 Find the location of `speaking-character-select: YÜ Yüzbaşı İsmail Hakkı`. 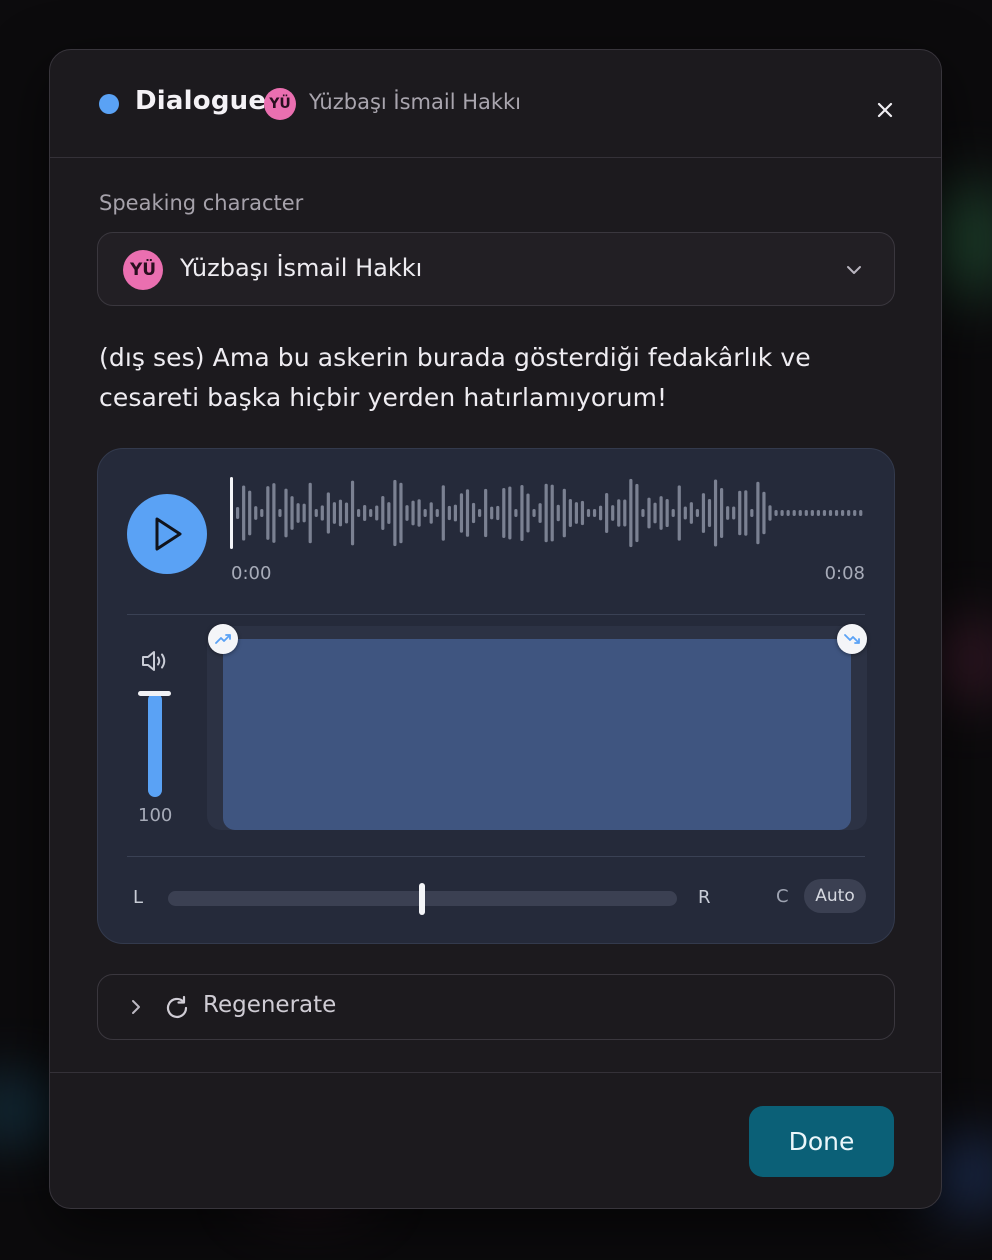

speaking-character-select: YÜ Yüzbaşı İsmail Hakkı is located at coordinates (496, 269).